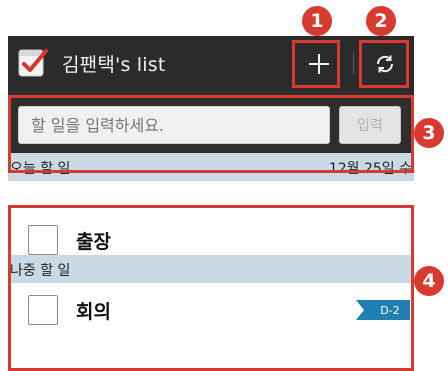  I want to click on callout-badge-2: 2, so click(381, 21).